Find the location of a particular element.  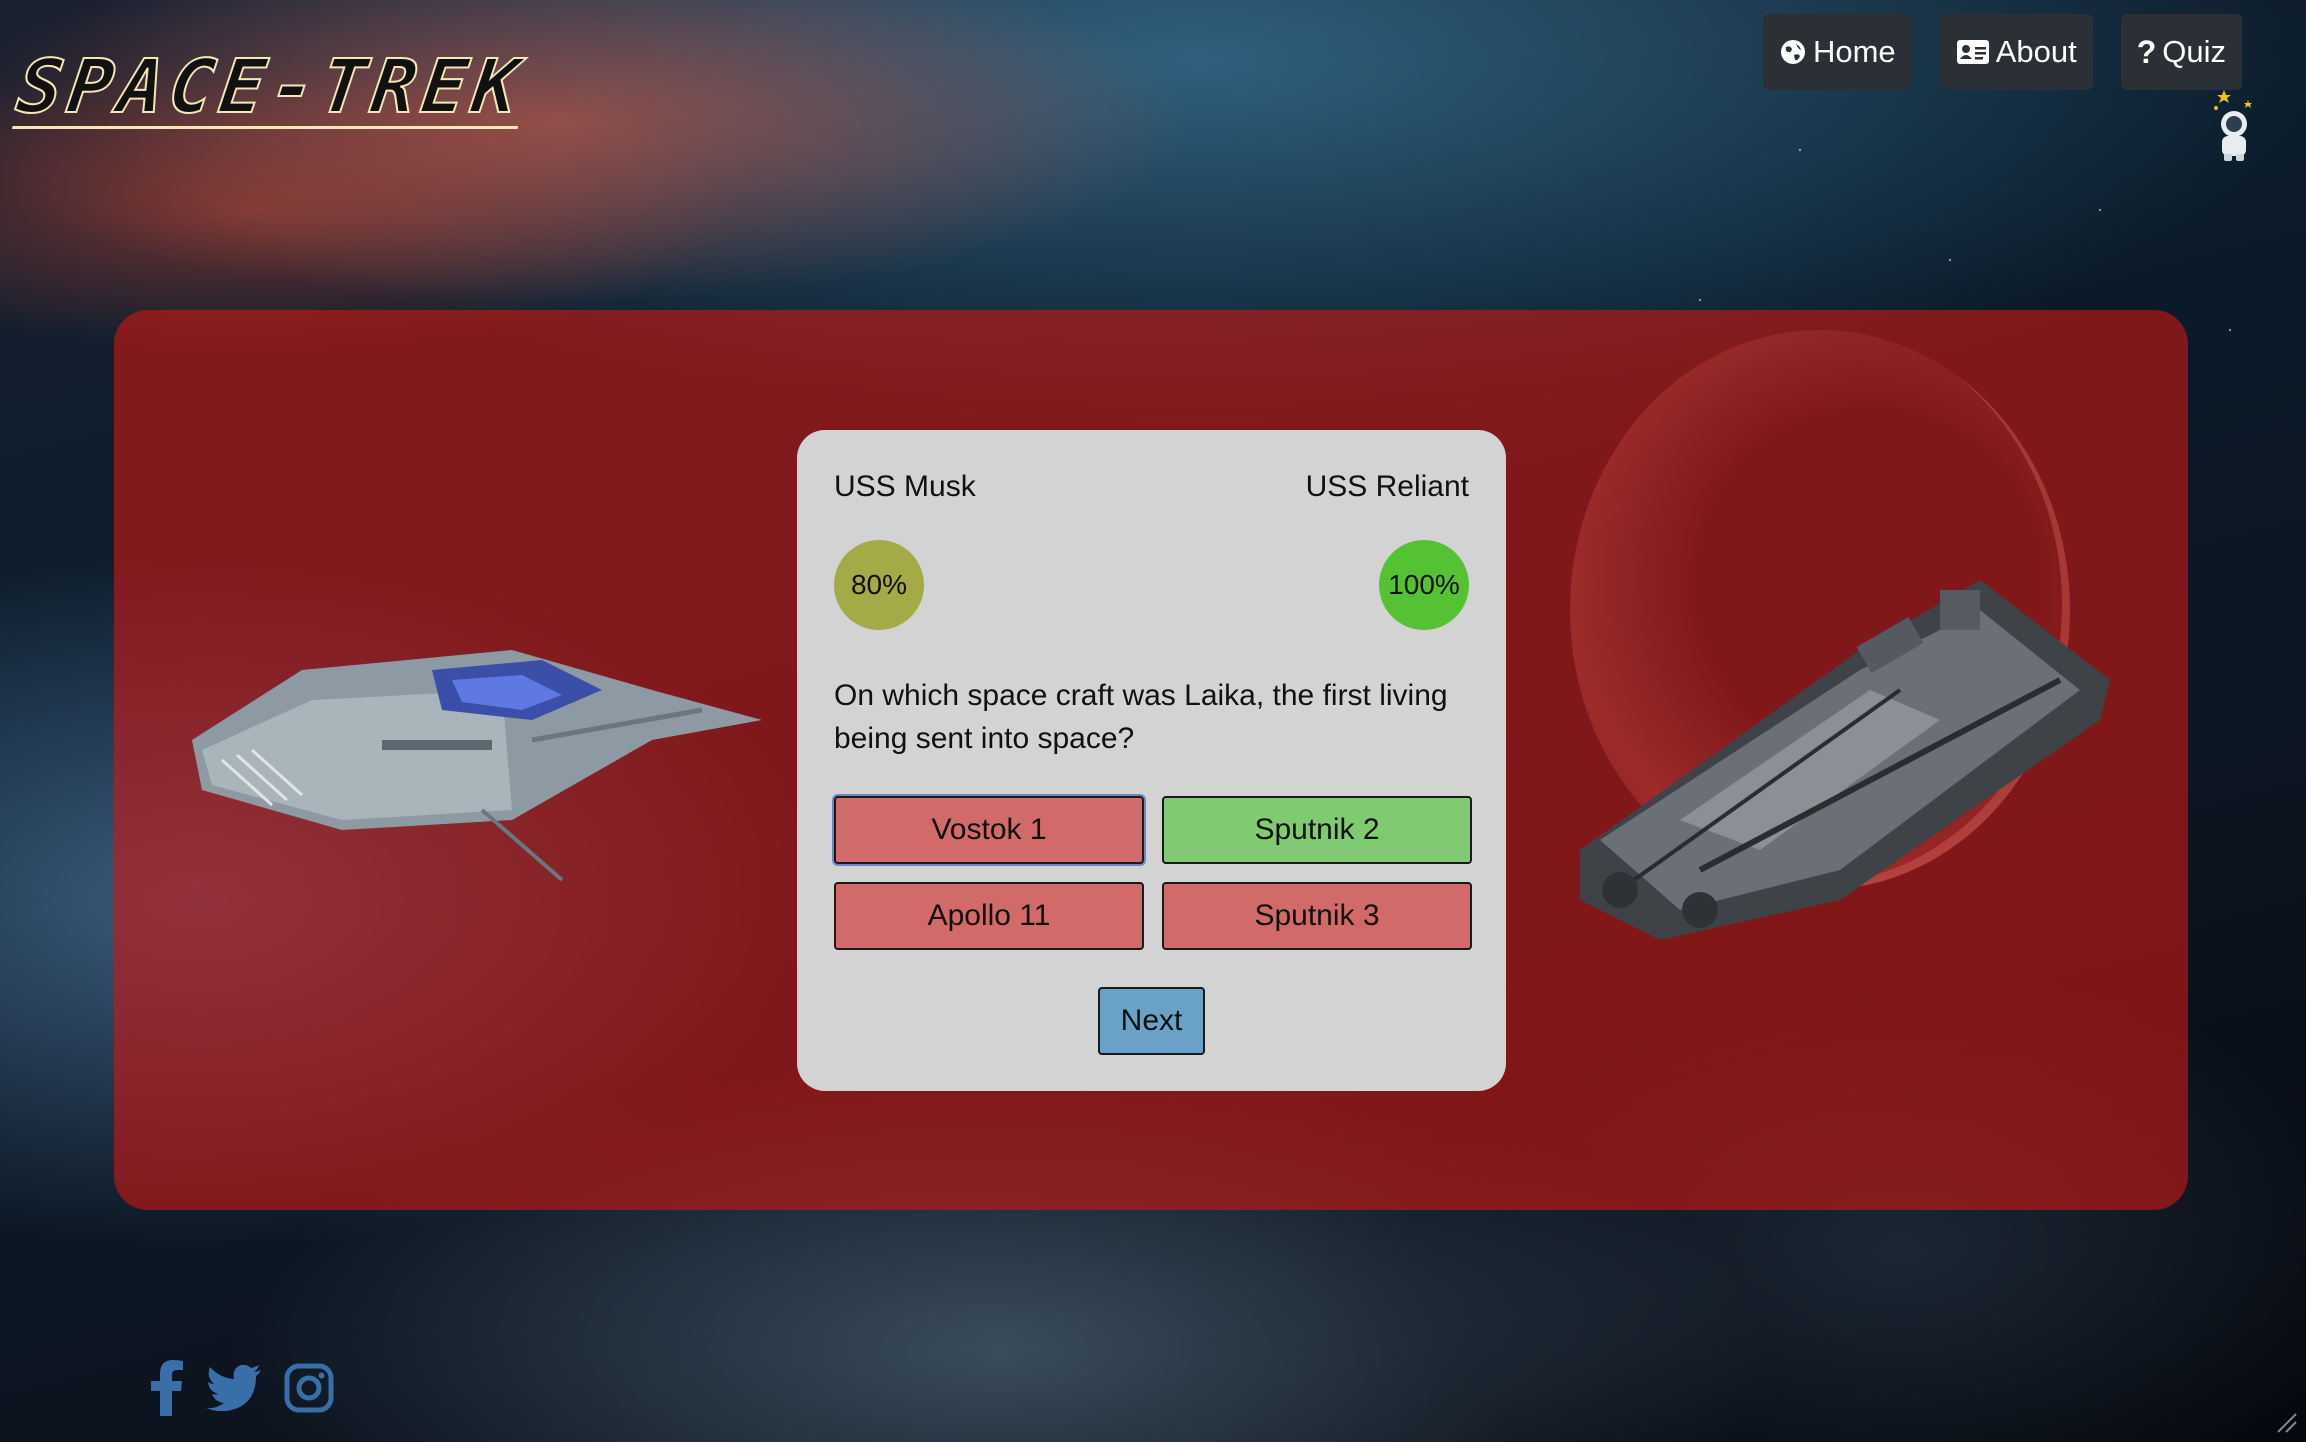

question-icon: ? is located at coordinates (2146, 51).